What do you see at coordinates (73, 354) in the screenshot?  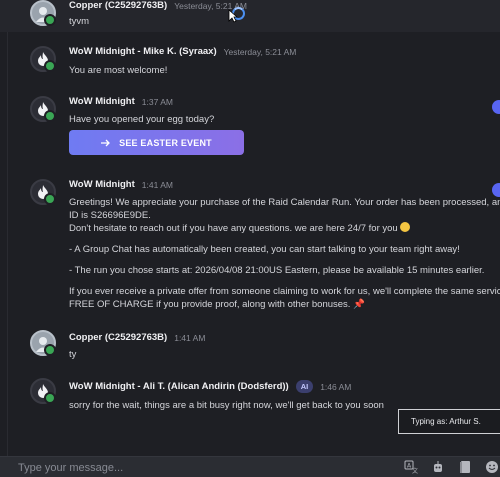 I see `message-text: ty` at bounding box center [73, 354].